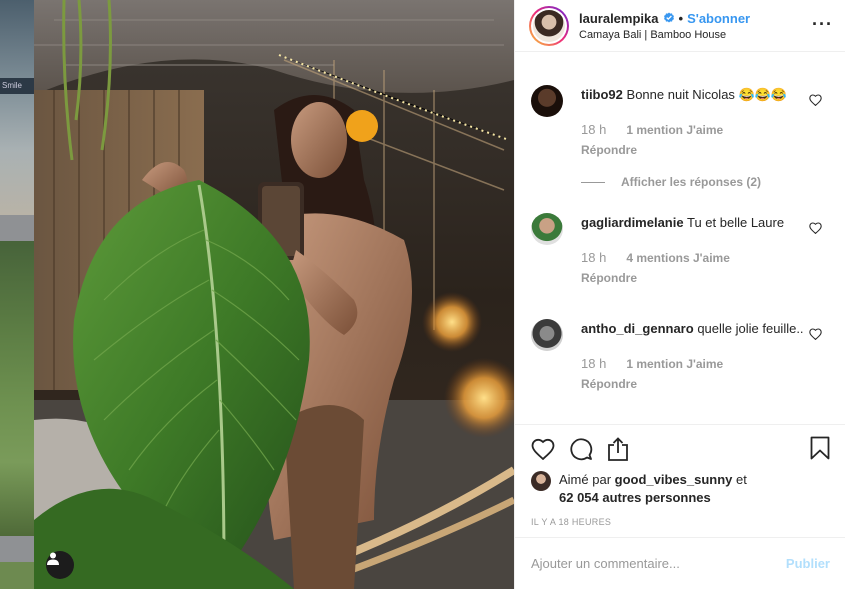 The width and height of the screenshot is (845, 589). What do you see at coordinates (674, 479) in the screenshot?
I see `liked-by-user: good_vibes_sunny` at bounding box center [674, 479].